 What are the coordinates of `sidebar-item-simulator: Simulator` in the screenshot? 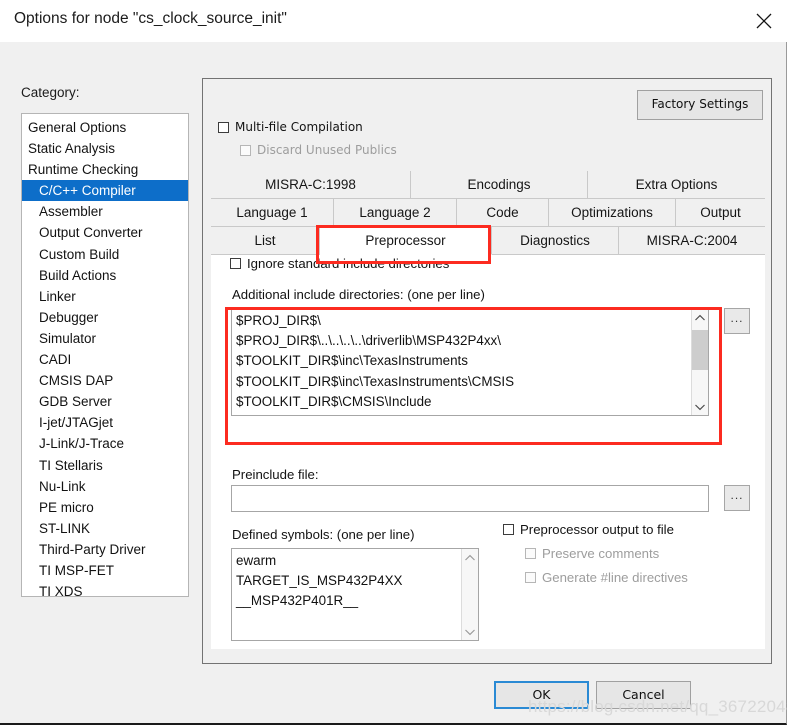 It's located at (105, 338).